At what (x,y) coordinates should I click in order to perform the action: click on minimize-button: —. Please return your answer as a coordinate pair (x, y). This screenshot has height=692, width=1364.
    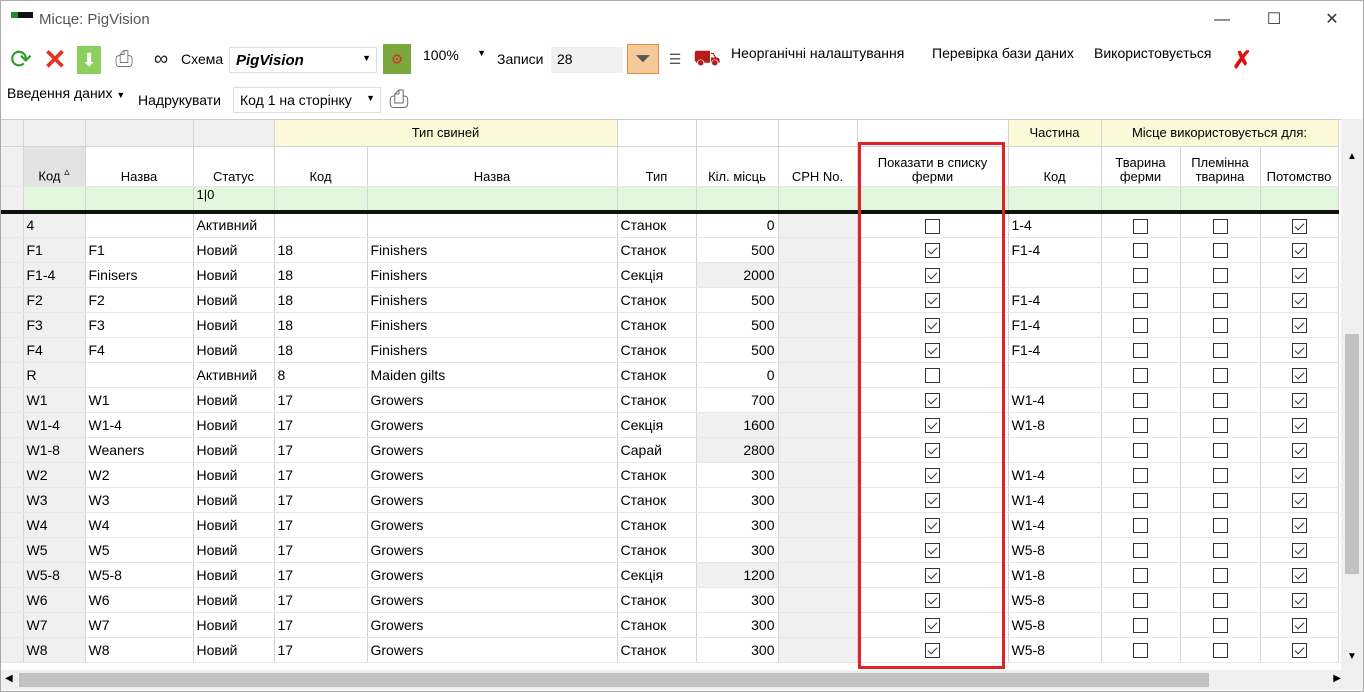
    Looking at the image, I should click on (1222, 20).